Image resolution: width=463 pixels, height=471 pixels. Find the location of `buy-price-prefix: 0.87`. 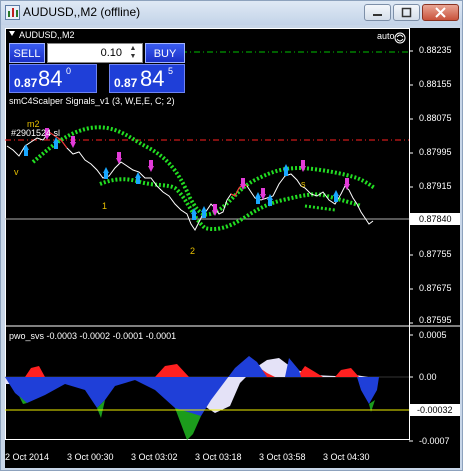

buy-price-prefix: 0.87 is located at coordinates (126, 83).